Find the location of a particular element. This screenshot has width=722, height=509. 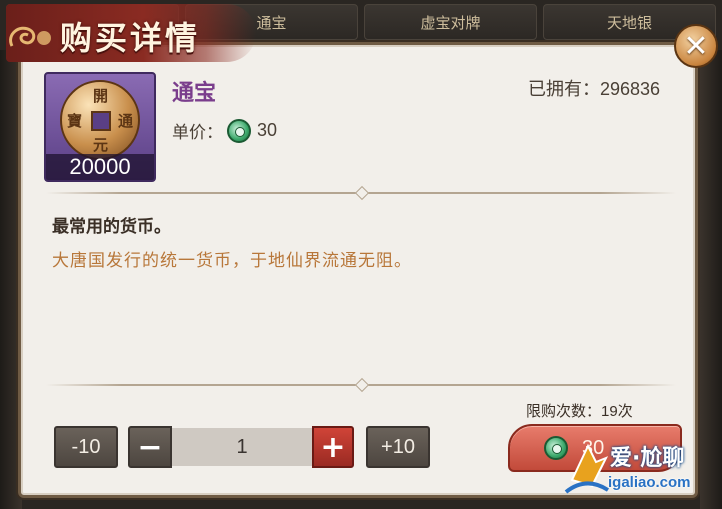

site-watermark: 爱·尬聊 igaliao.com is located at coordinates (637, 468).